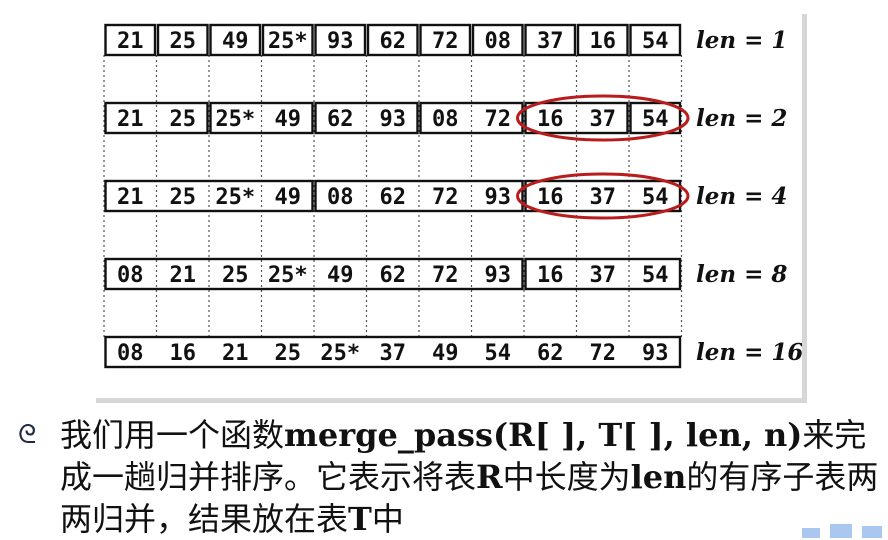  What do you see at coordinates (543, 435) in the screenshot?
I see `caption-func: merge_pass(R[ ], T[ ], len, n)` at bounding box center [543, 435].